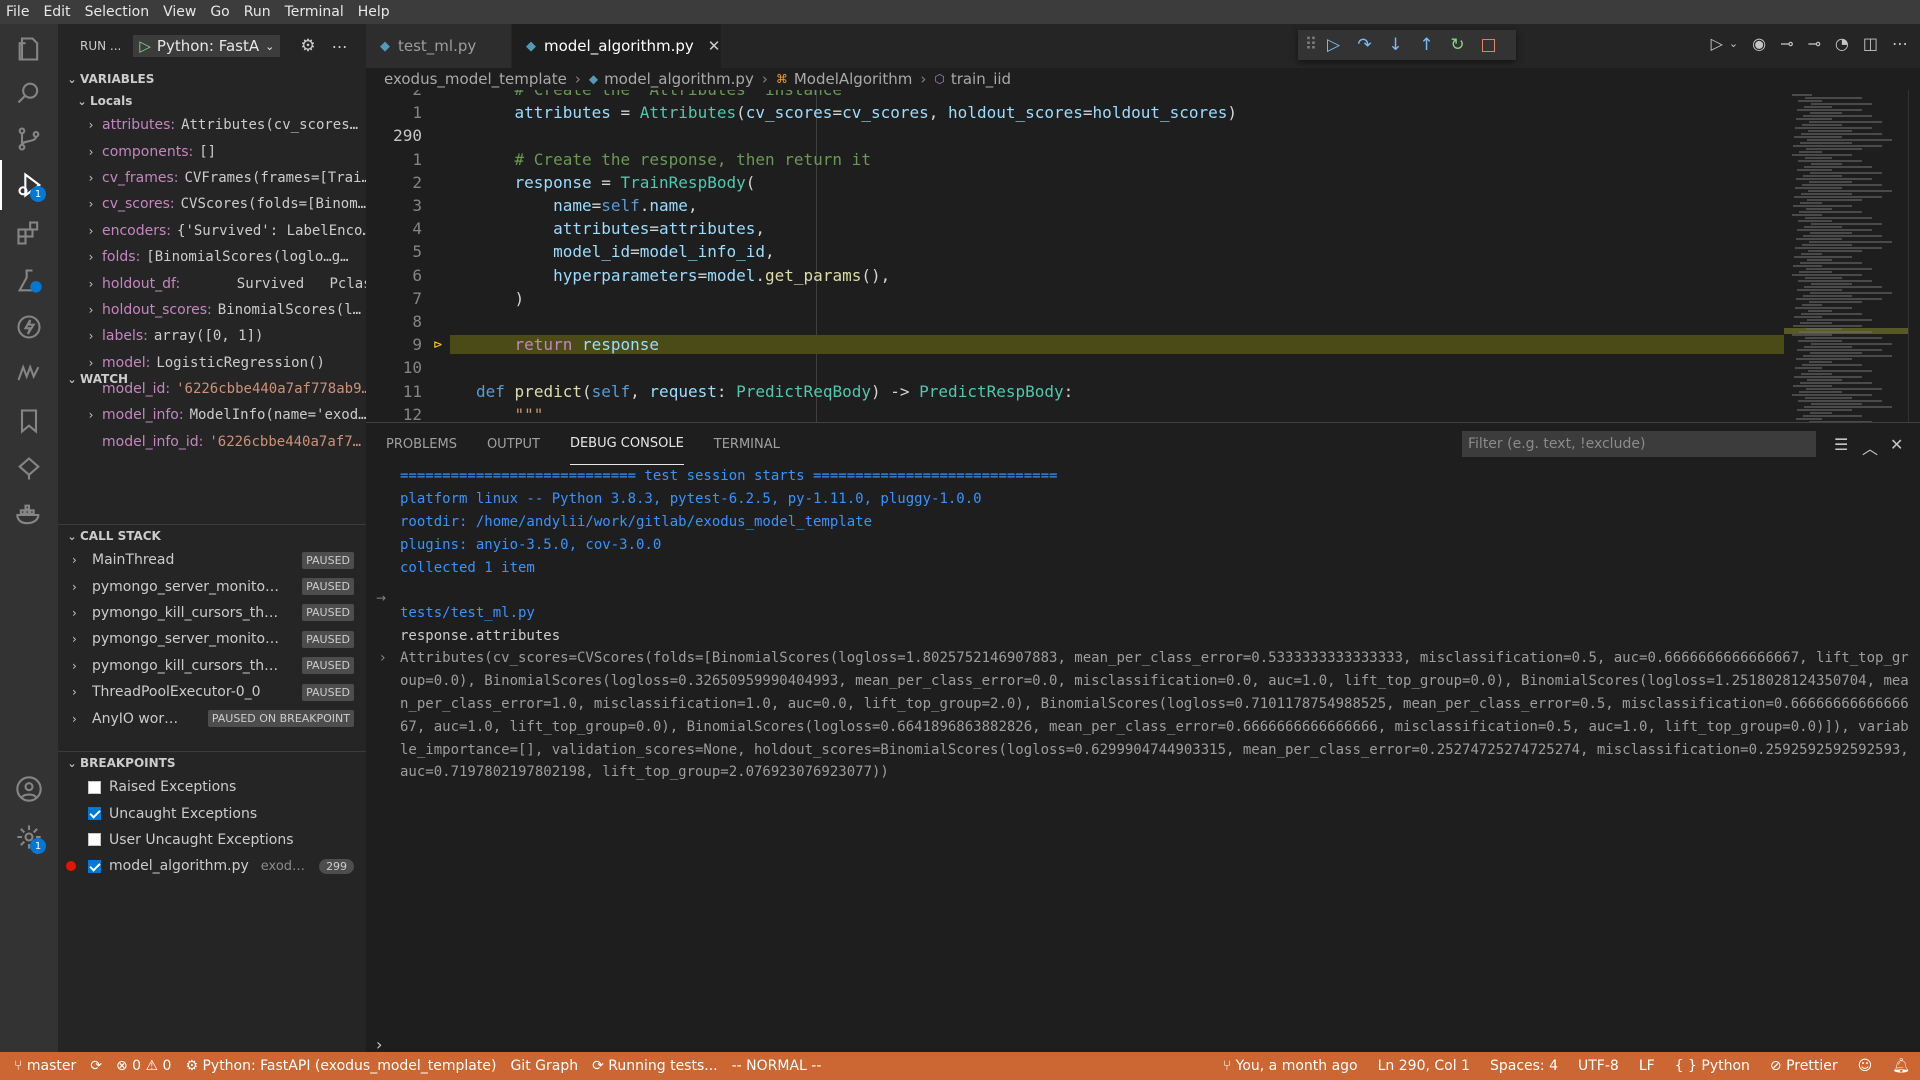 The image size is (1920, 1080). Describe the element at coordinates (143, 1066) in the screenshot. I see `problems-indicator: ⊗ 0 ⚠ 0` at that location.